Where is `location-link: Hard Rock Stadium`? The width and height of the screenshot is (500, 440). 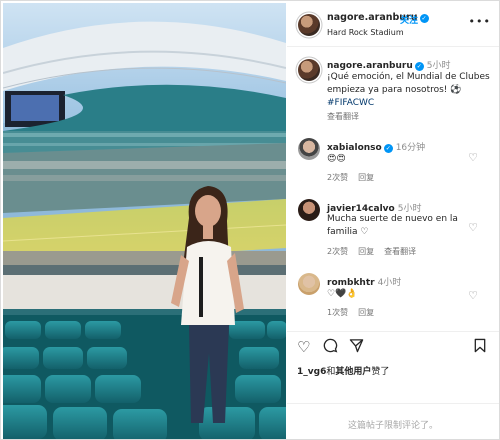
location-link: Hard Rock Stadium is located at coordinates (365, 32).